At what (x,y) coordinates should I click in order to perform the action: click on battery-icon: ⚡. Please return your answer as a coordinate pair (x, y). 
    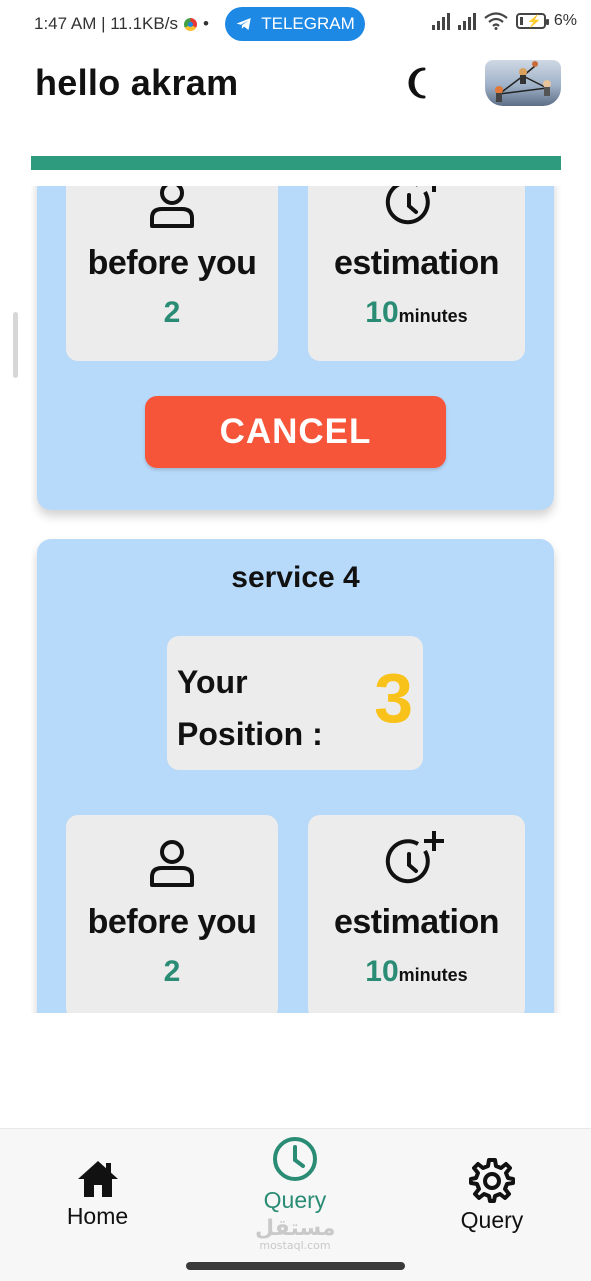
    Looking at the image, I should click on (532, 21).